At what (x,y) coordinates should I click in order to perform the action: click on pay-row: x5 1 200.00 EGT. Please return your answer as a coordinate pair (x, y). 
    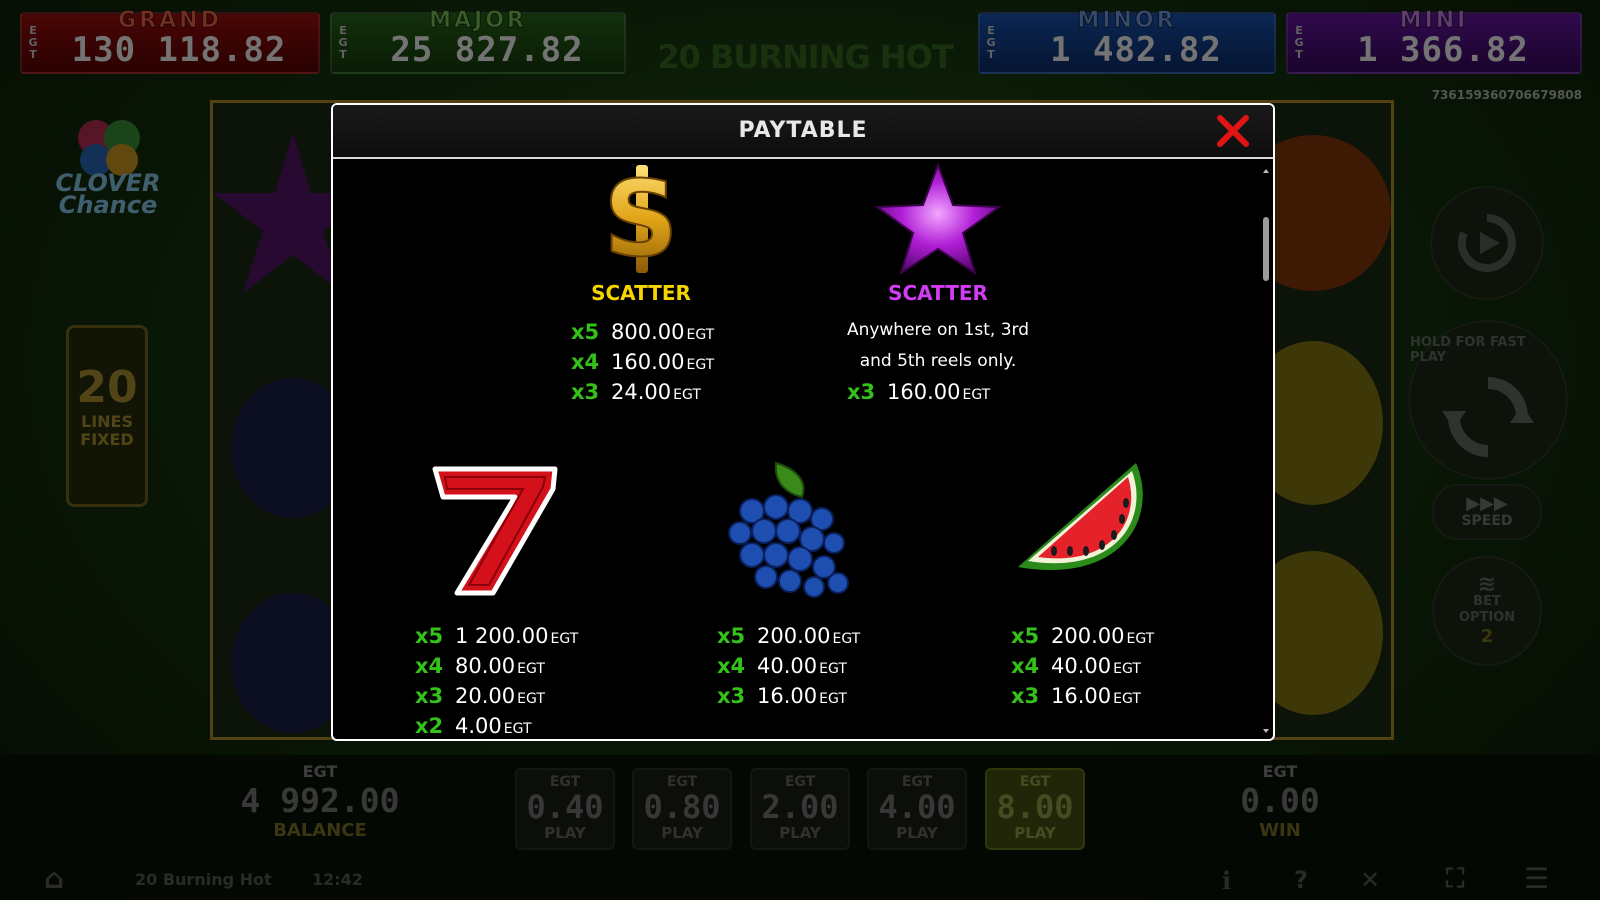
    Looking at the image, I should click on (515, 636).